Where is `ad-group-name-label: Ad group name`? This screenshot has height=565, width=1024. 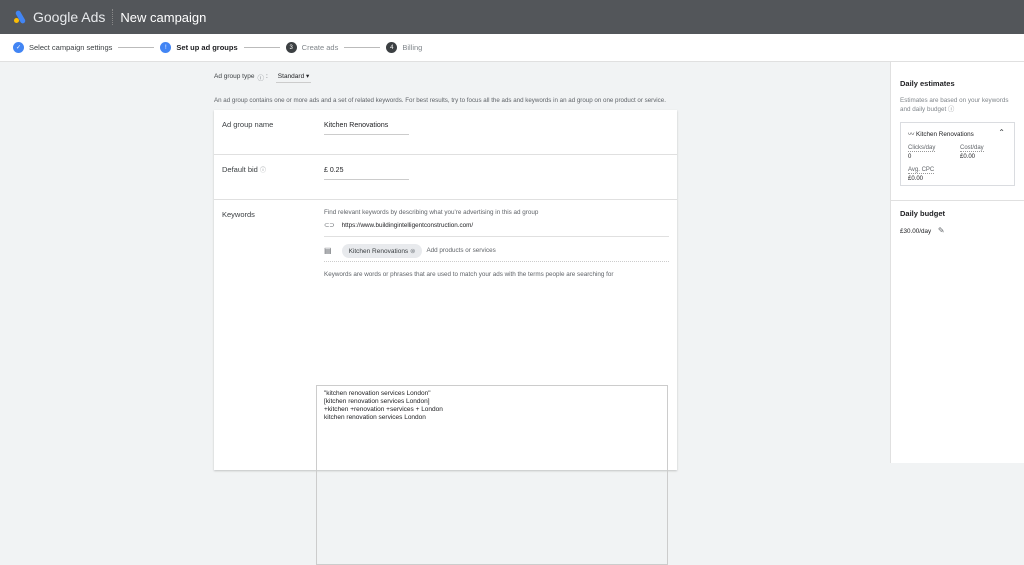 ad-group-name-label: Ad group name is located at coordinates (248, 124).